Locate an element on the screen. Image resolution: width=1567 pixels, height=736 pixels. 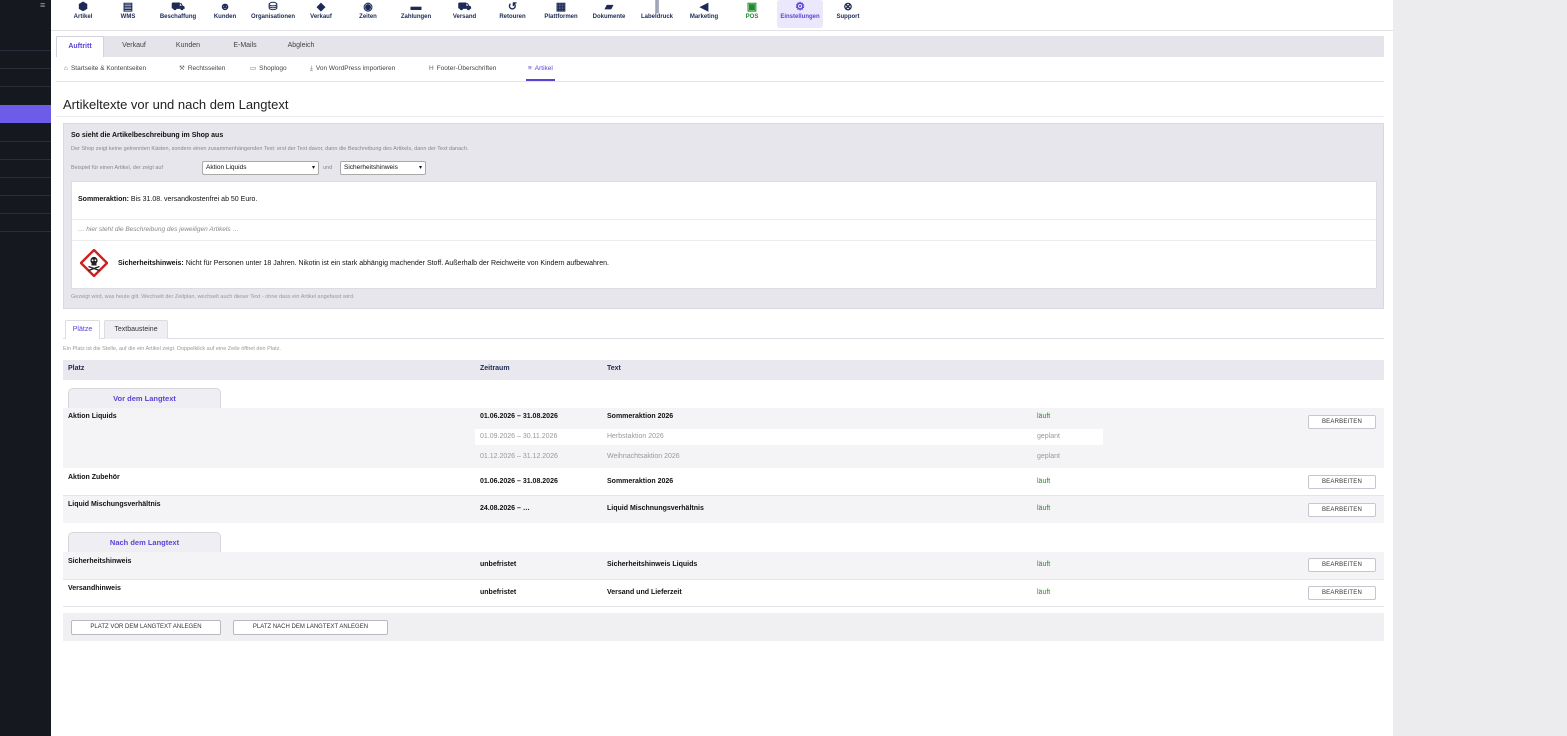
lifebuoy-icon: ⊗ is located at coordinates (848, 7).